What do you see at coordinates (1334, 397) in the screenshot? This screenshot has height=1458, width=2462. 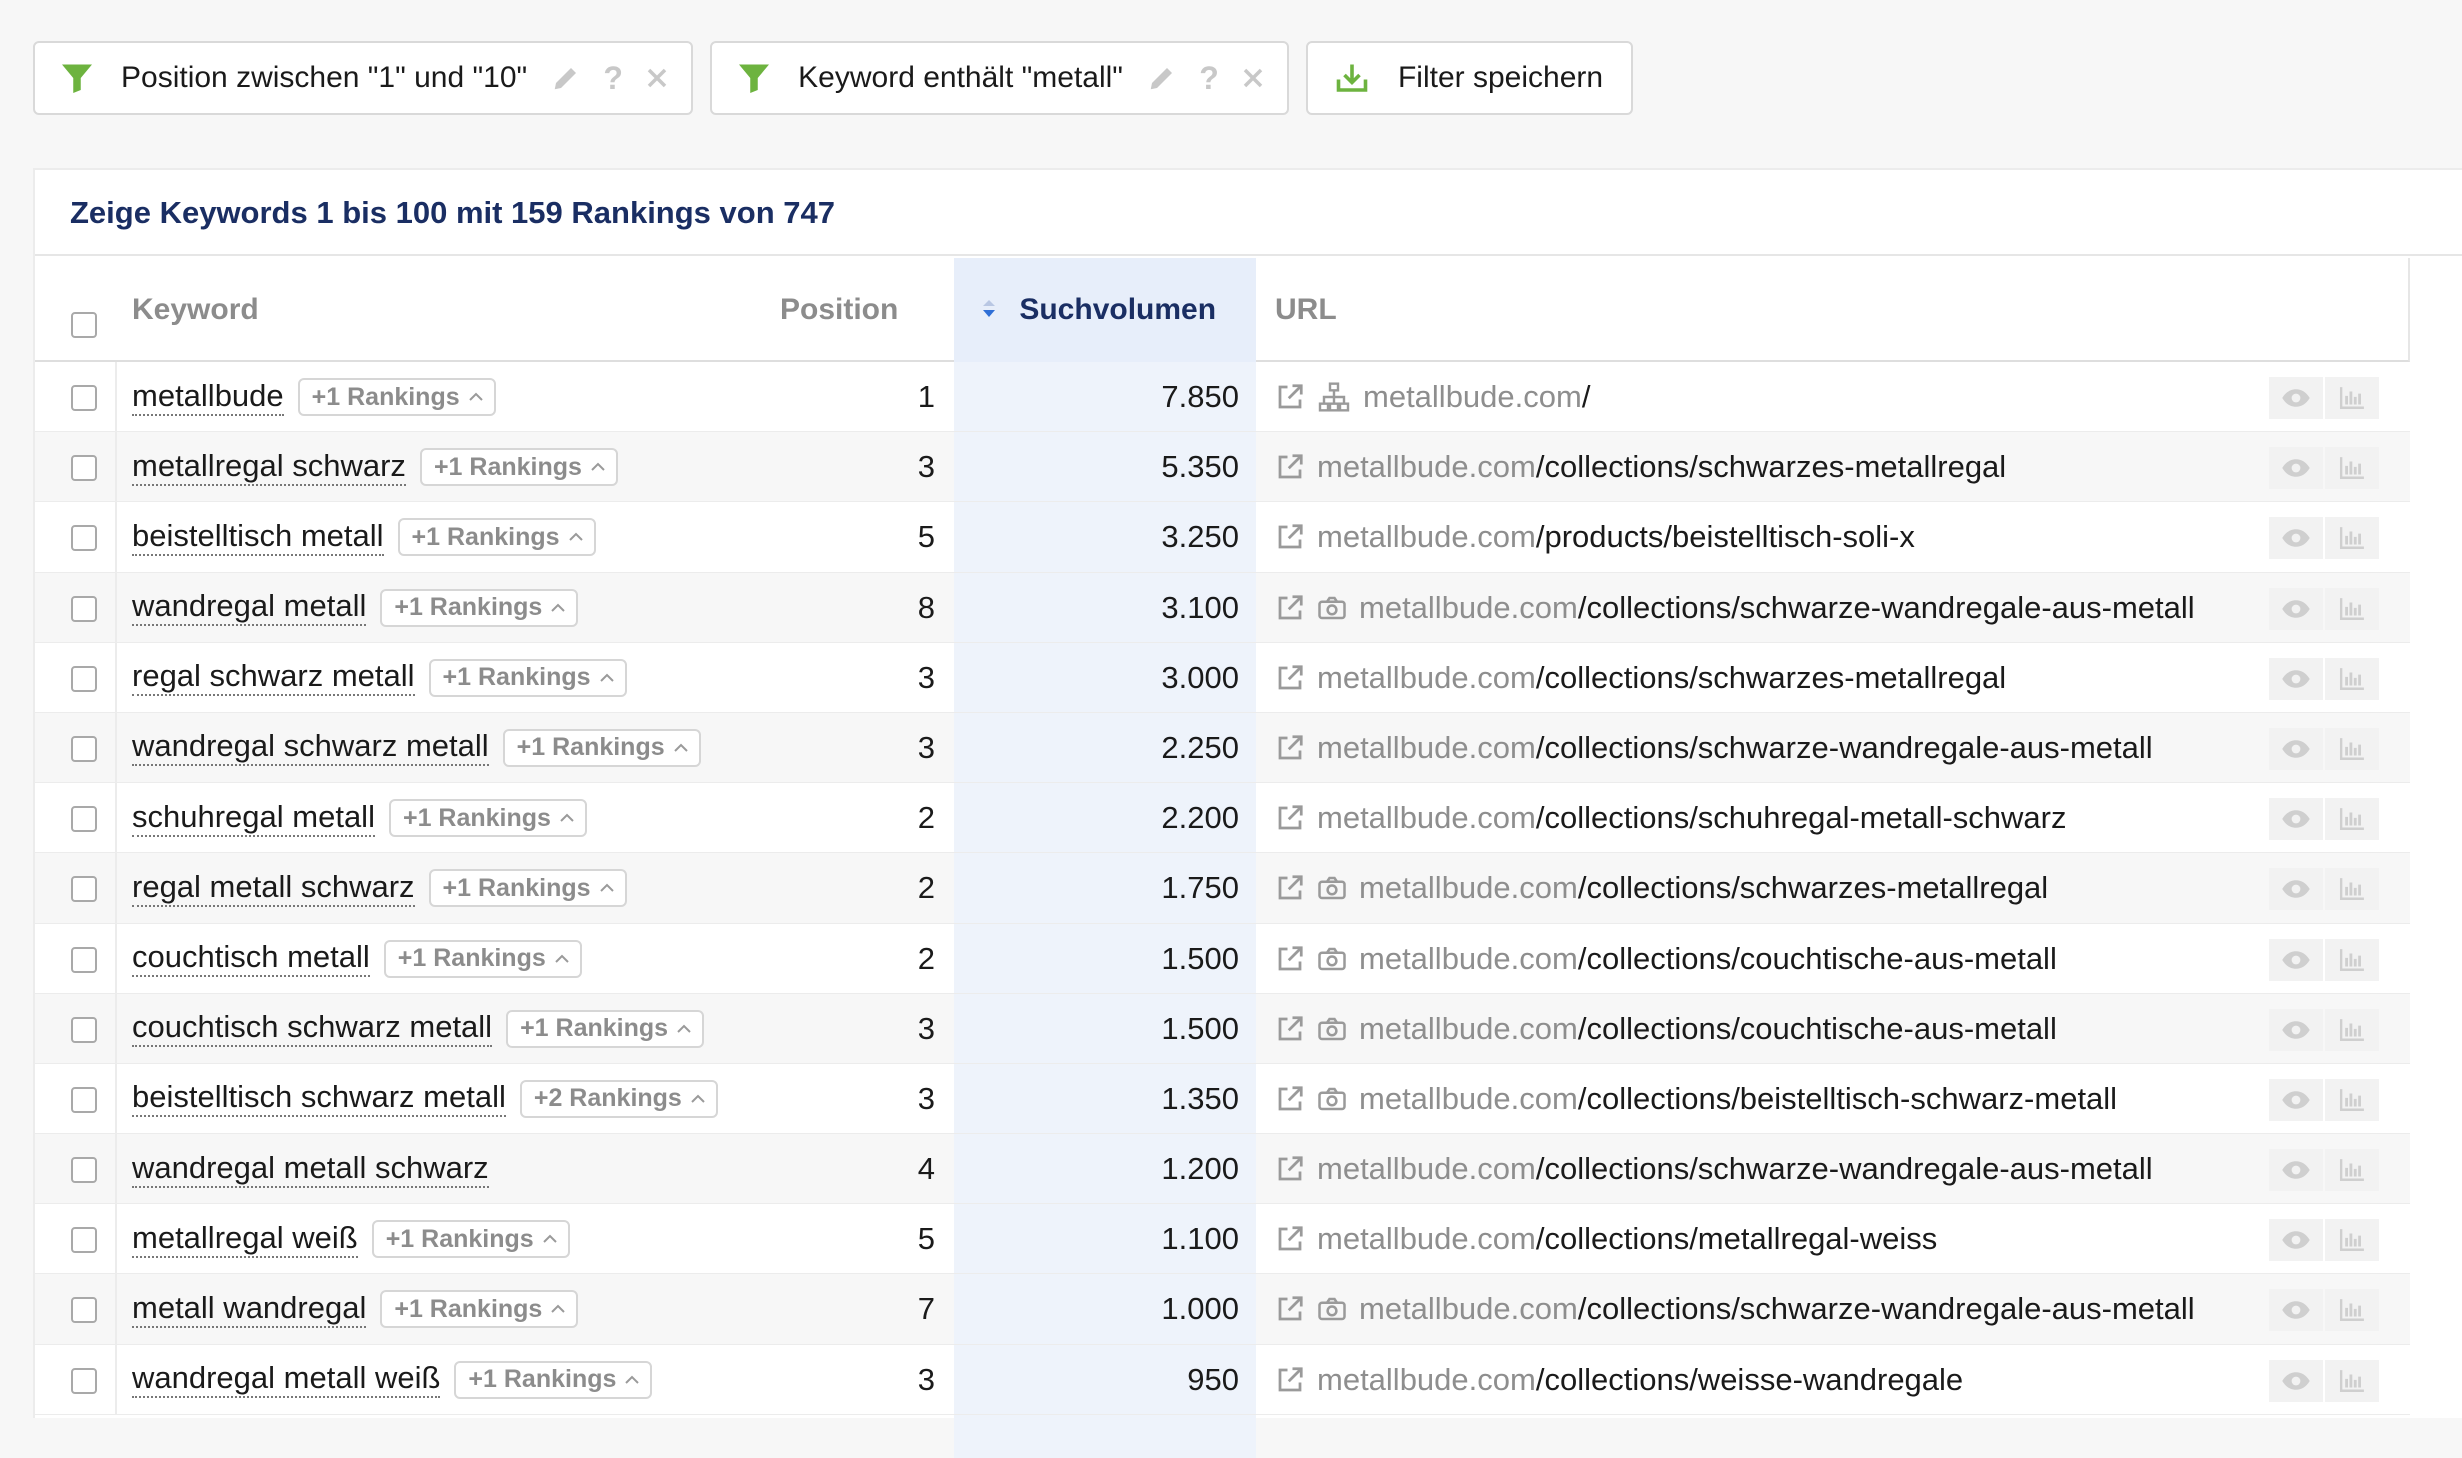 I see `sitemap-icon` at bounding box center [1334, 397].